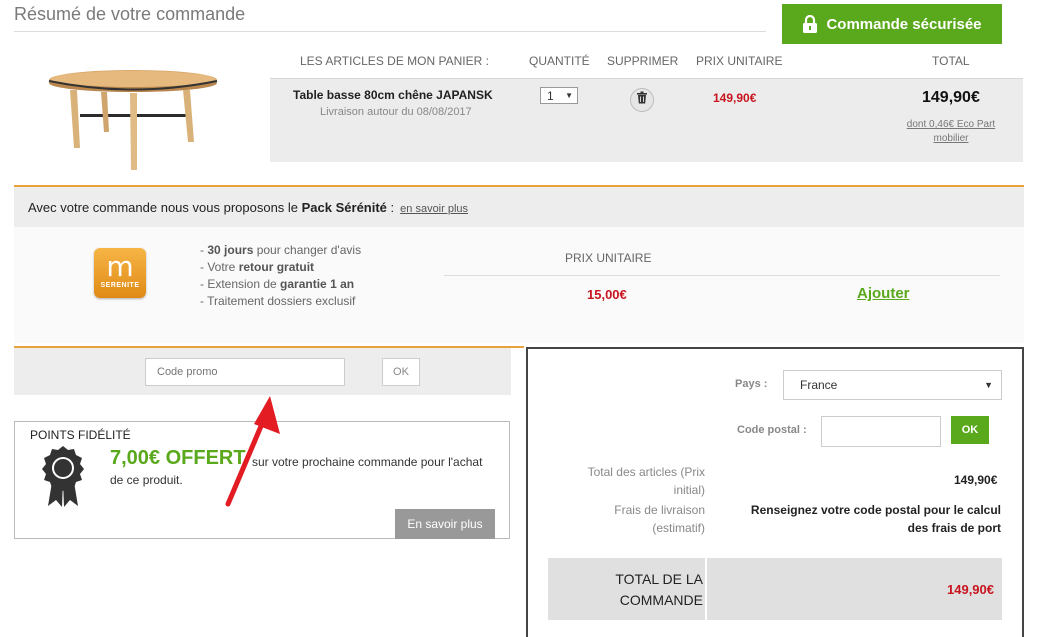 The height and width of the screenshot is (637, 1047). I want to click on pack-feature-pre: - Traitement dossiers exclusif, so click(278, 301).